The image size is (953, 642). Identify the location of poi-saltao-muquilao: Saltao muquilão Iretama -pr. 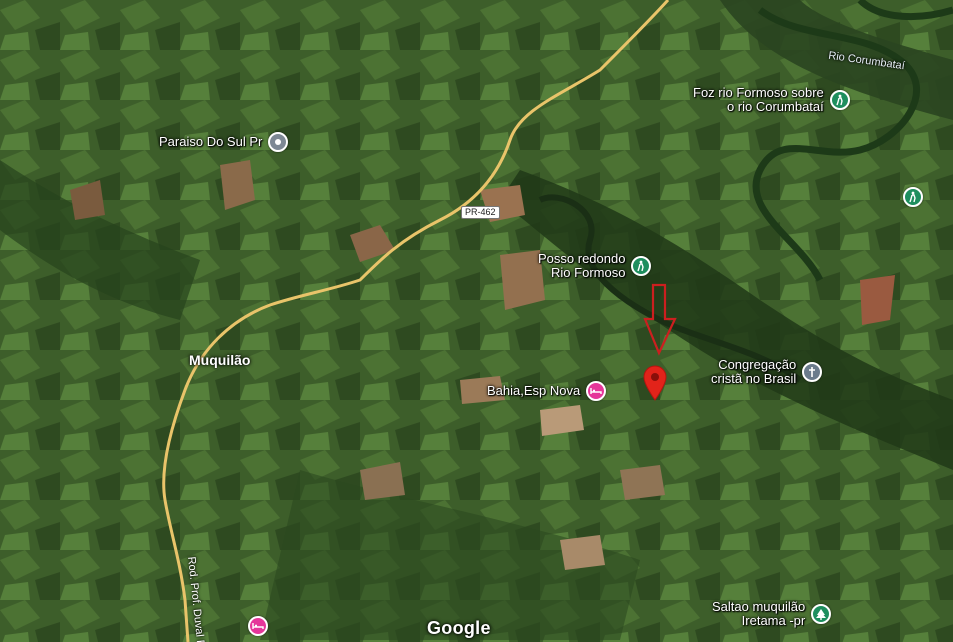
(772, 614).